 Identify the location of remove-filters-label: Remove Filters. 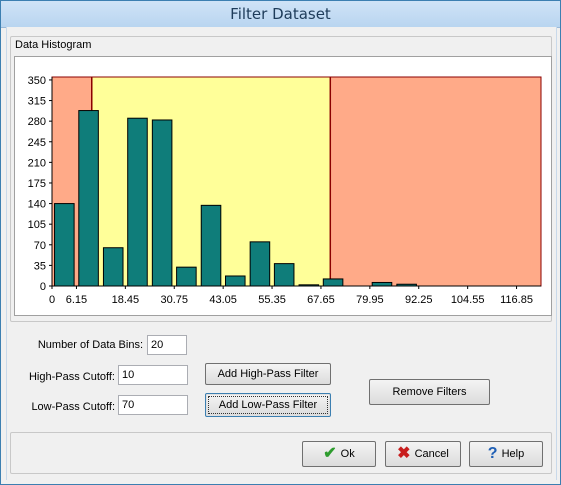
(429, 392).